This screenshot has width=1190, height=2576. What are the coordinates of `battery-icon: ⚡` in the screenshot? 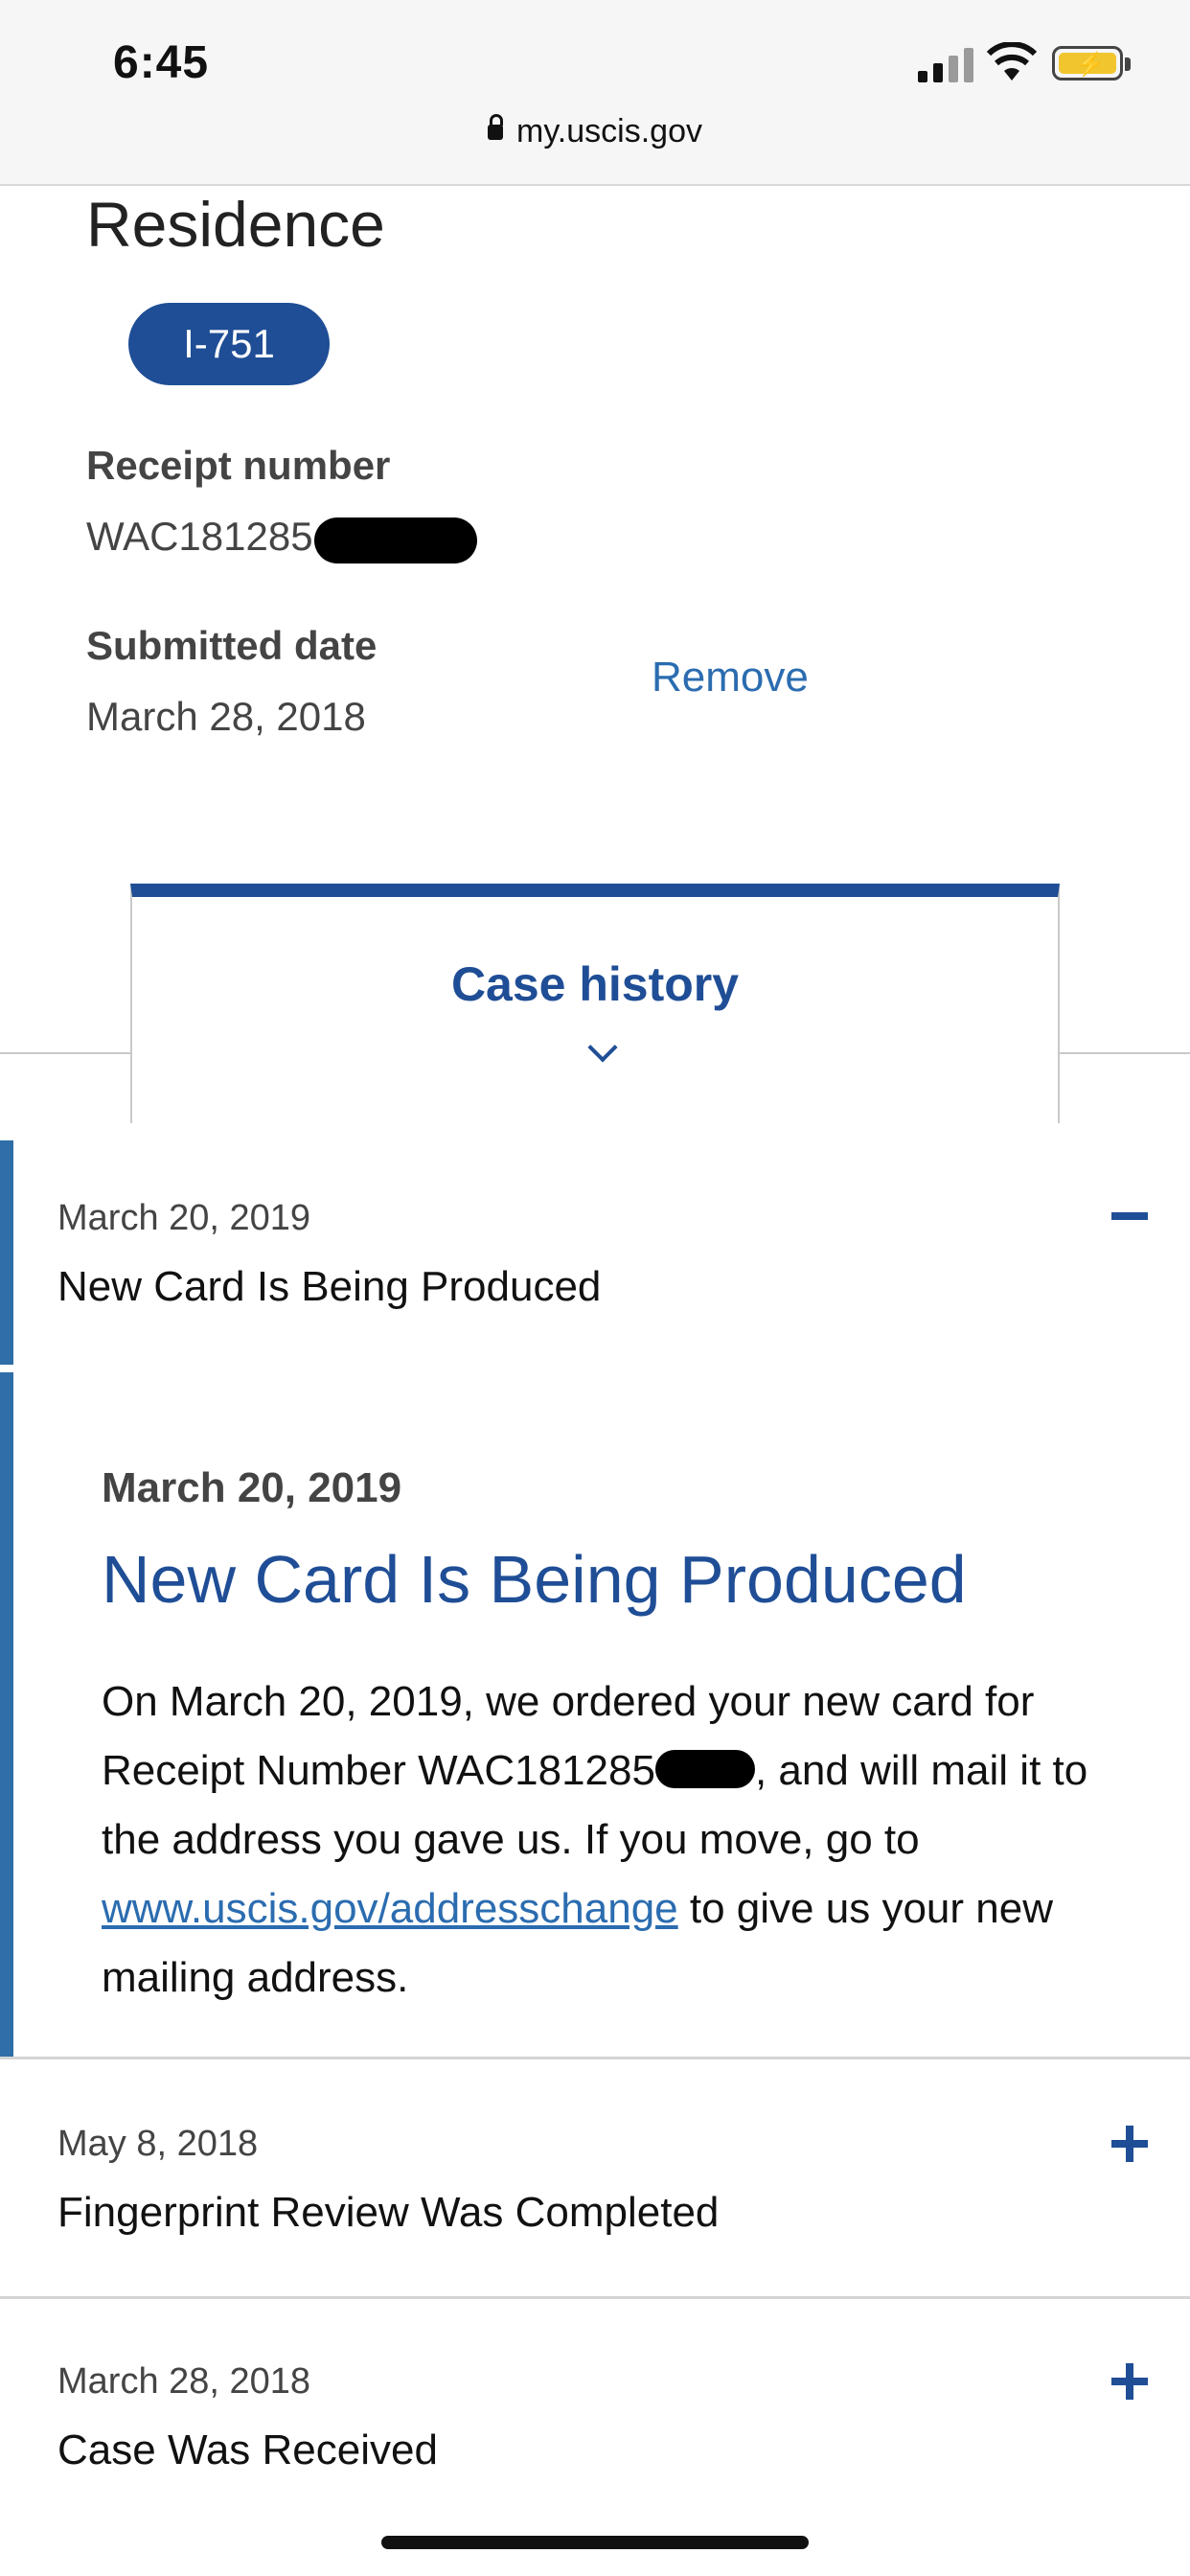 It's located at (1088, 63).